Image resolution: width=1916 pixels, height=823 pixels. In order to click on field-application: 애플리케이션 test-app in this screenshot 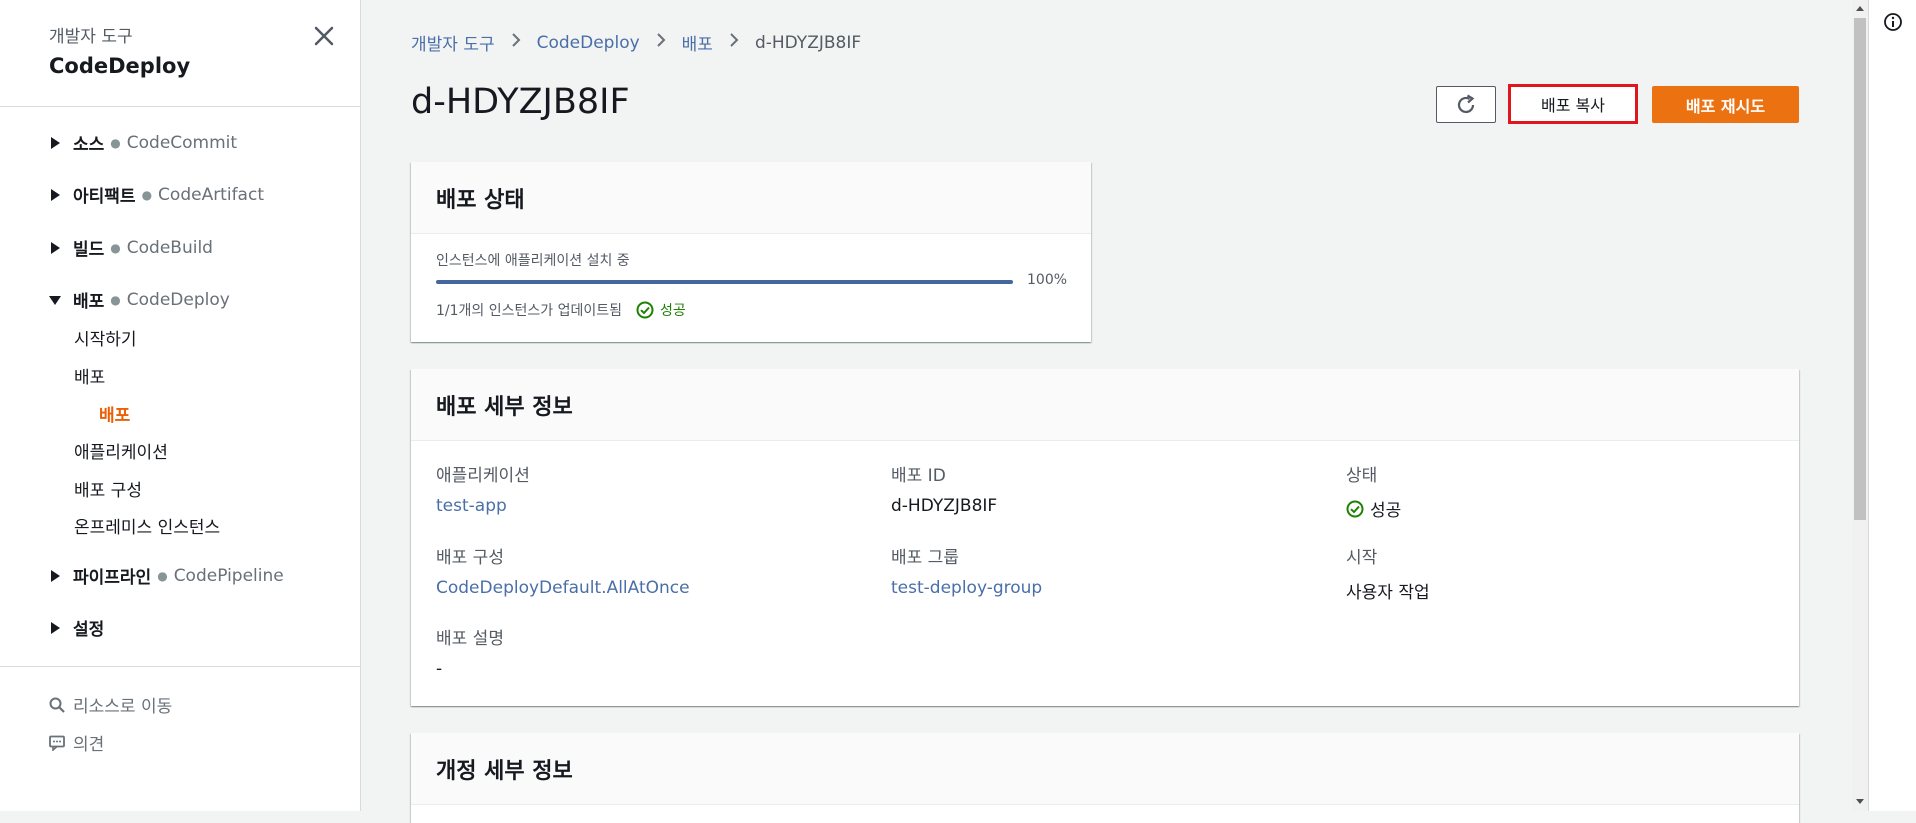, I will do `click(483, 488)`.